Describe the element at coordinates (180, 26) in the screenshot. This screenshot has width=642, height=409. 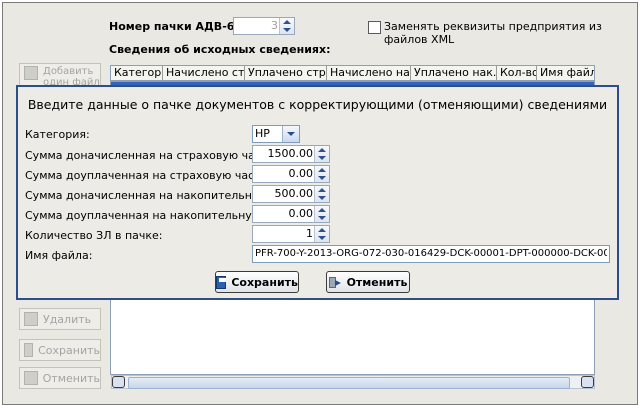
I see `pack-number-label: Номер пачки АДВ-6-2:` at that location.